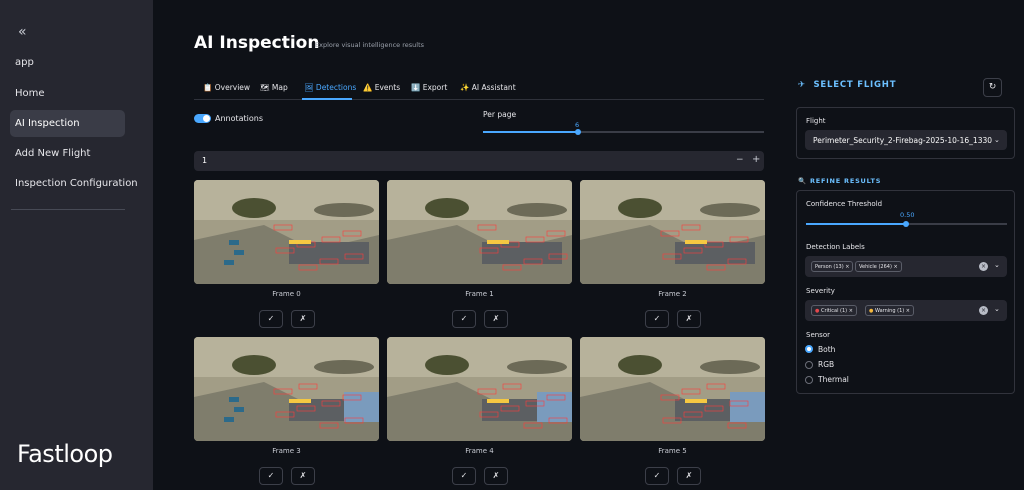 This screenshot has width=1024, height=490. I want to click on tag-vehicle: Vehicle (264) ×, so click(878, 266).